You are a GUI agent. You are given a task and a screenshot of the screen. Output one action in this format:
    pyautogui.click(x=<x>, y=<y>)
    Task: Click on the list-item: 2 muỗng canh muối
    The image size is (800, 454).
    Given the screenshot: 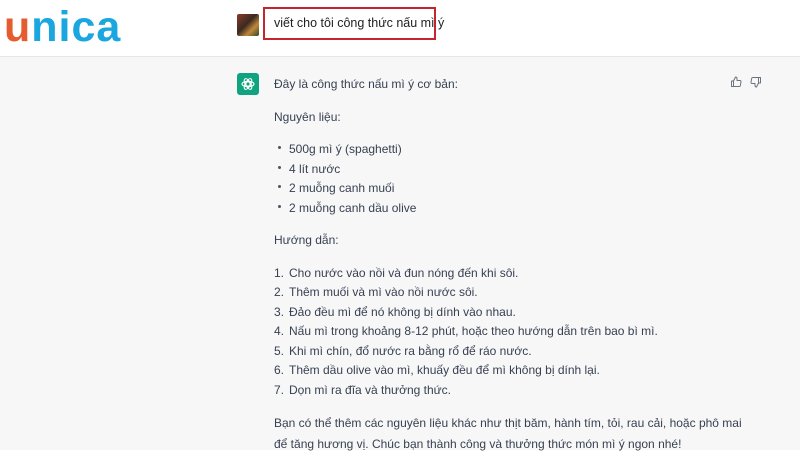 What is the action you would take?
    pyautogui.click(x=509, y=189)
    